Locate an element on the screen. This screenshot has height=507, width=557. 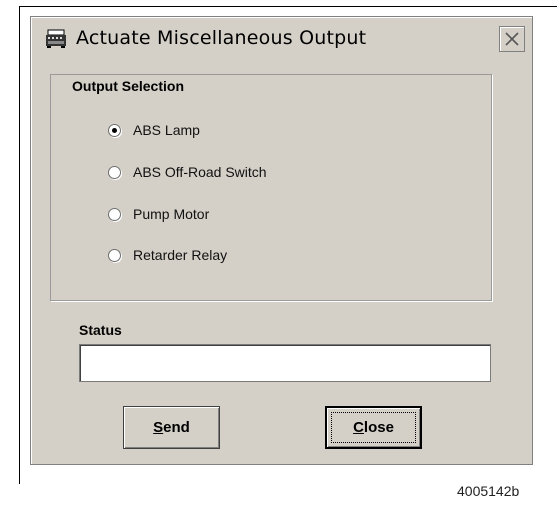
close-icon is located at coordinates (512, 39).